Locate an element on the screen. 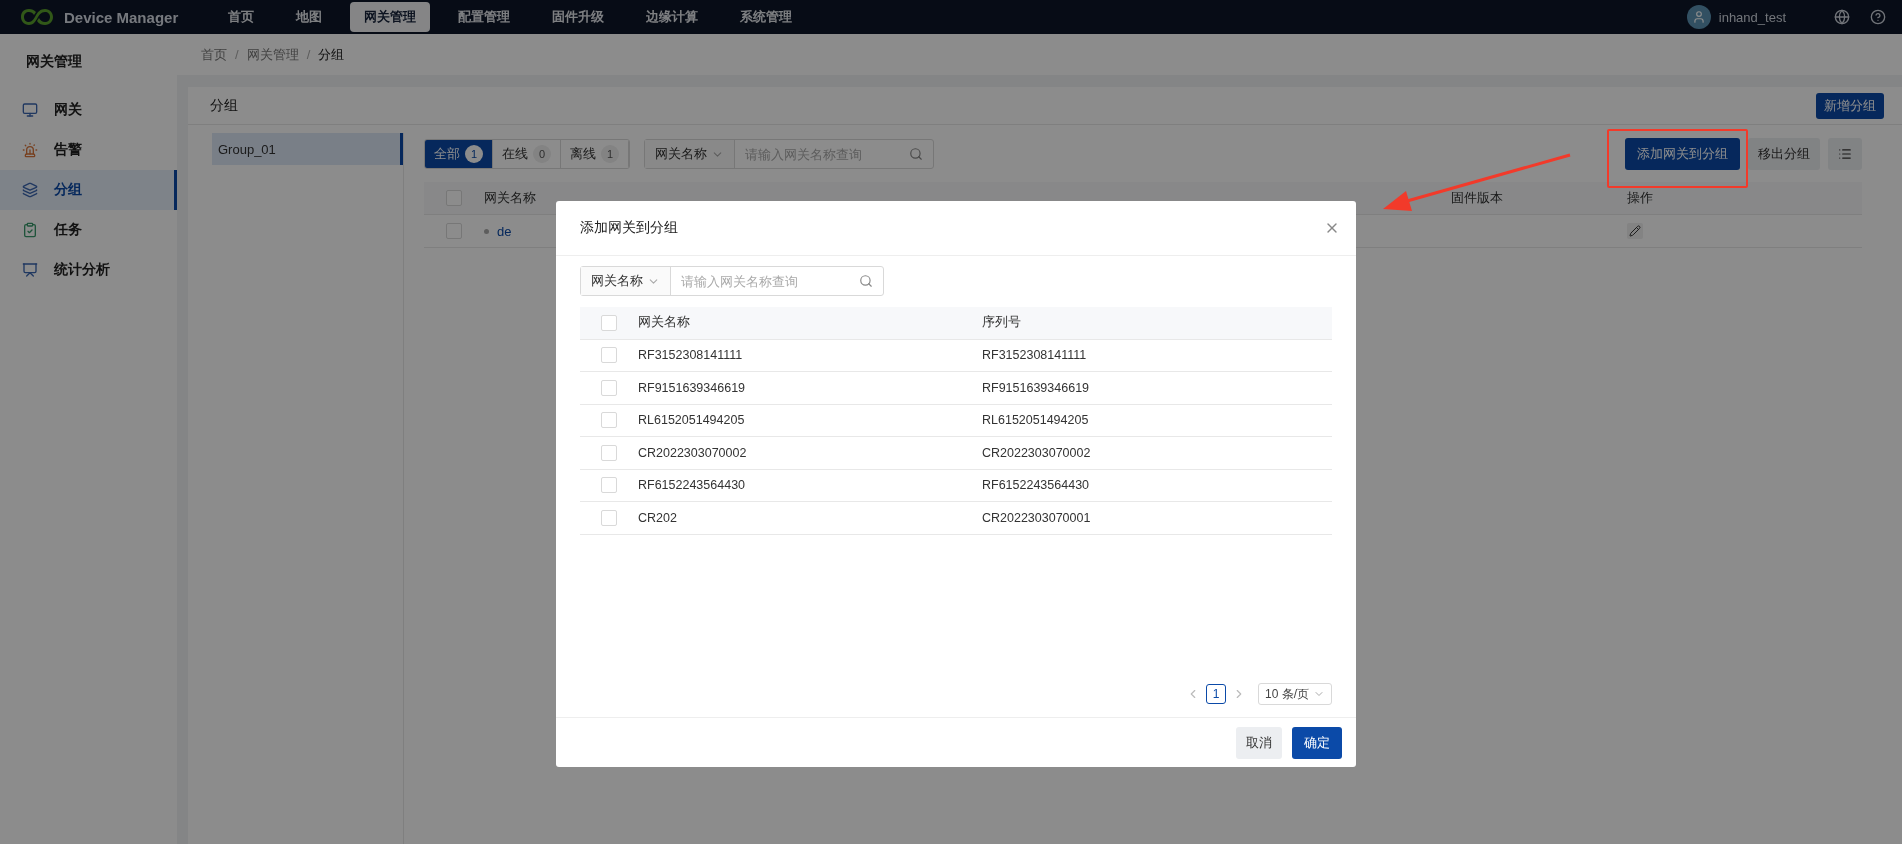  table-cell-text: CR2022303070001 is located at coordinates (1037, 517).